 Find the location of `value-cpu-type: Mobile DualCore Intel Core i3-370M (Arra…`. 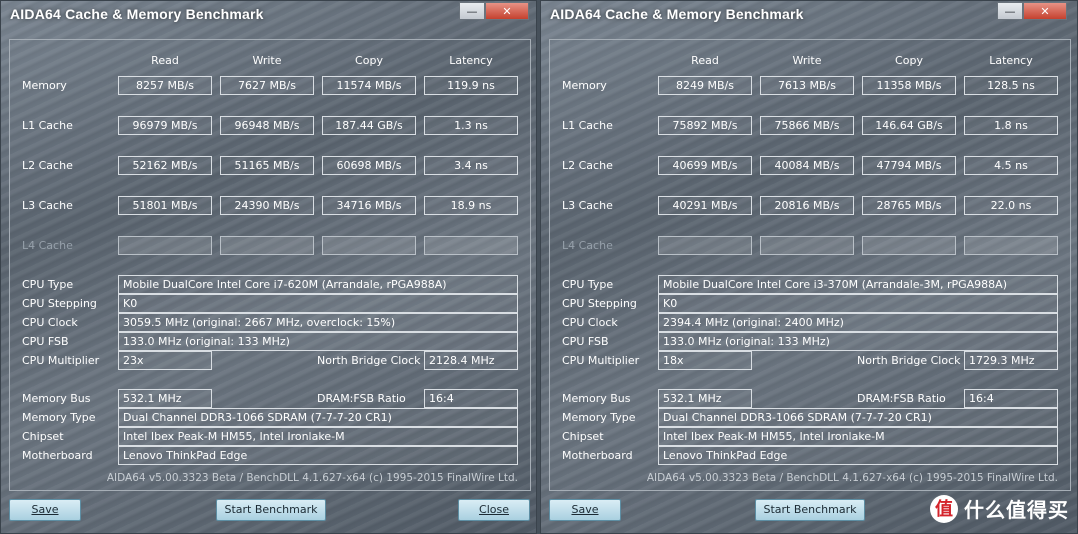

value-cpu-type: Mobile DualCore Intel Core i3-370M (Arra… is located at coordinates (858, 284).